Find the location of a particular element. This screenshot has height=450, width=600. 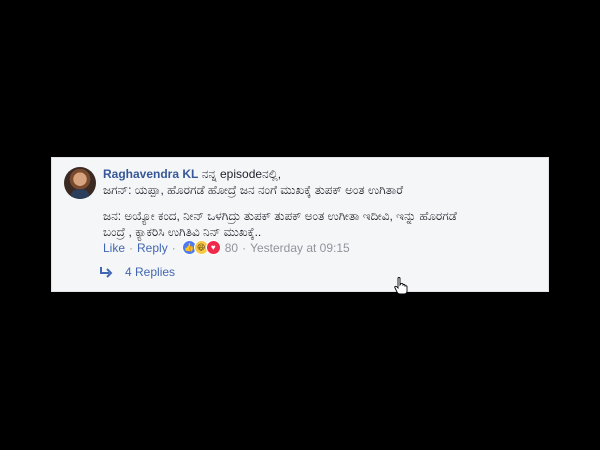

author-name: Raghavendra KL is located at coordinates (150, 174).